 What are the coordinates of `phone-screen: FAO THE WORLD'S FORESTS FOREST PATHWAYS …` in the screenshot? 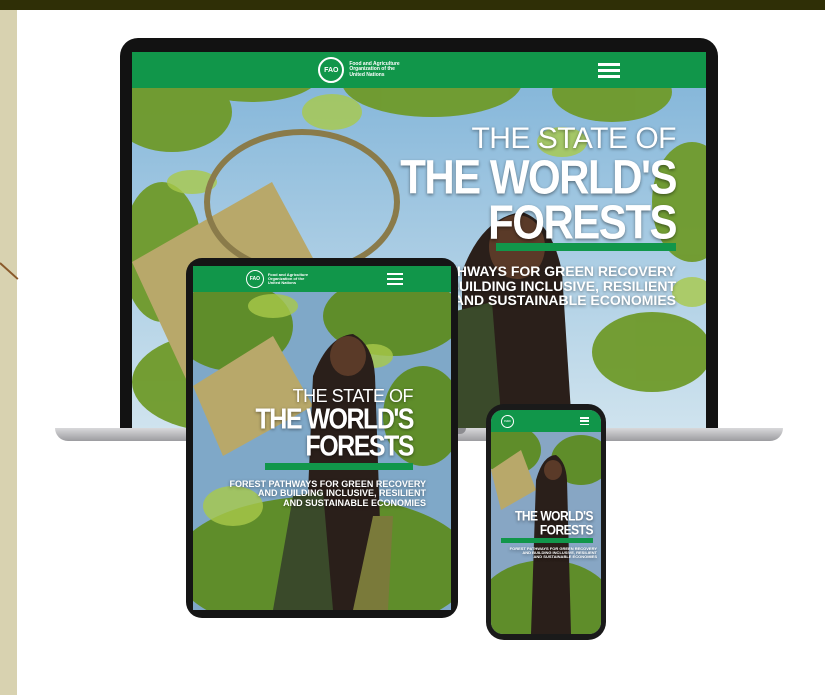 It's located at (546, 522).